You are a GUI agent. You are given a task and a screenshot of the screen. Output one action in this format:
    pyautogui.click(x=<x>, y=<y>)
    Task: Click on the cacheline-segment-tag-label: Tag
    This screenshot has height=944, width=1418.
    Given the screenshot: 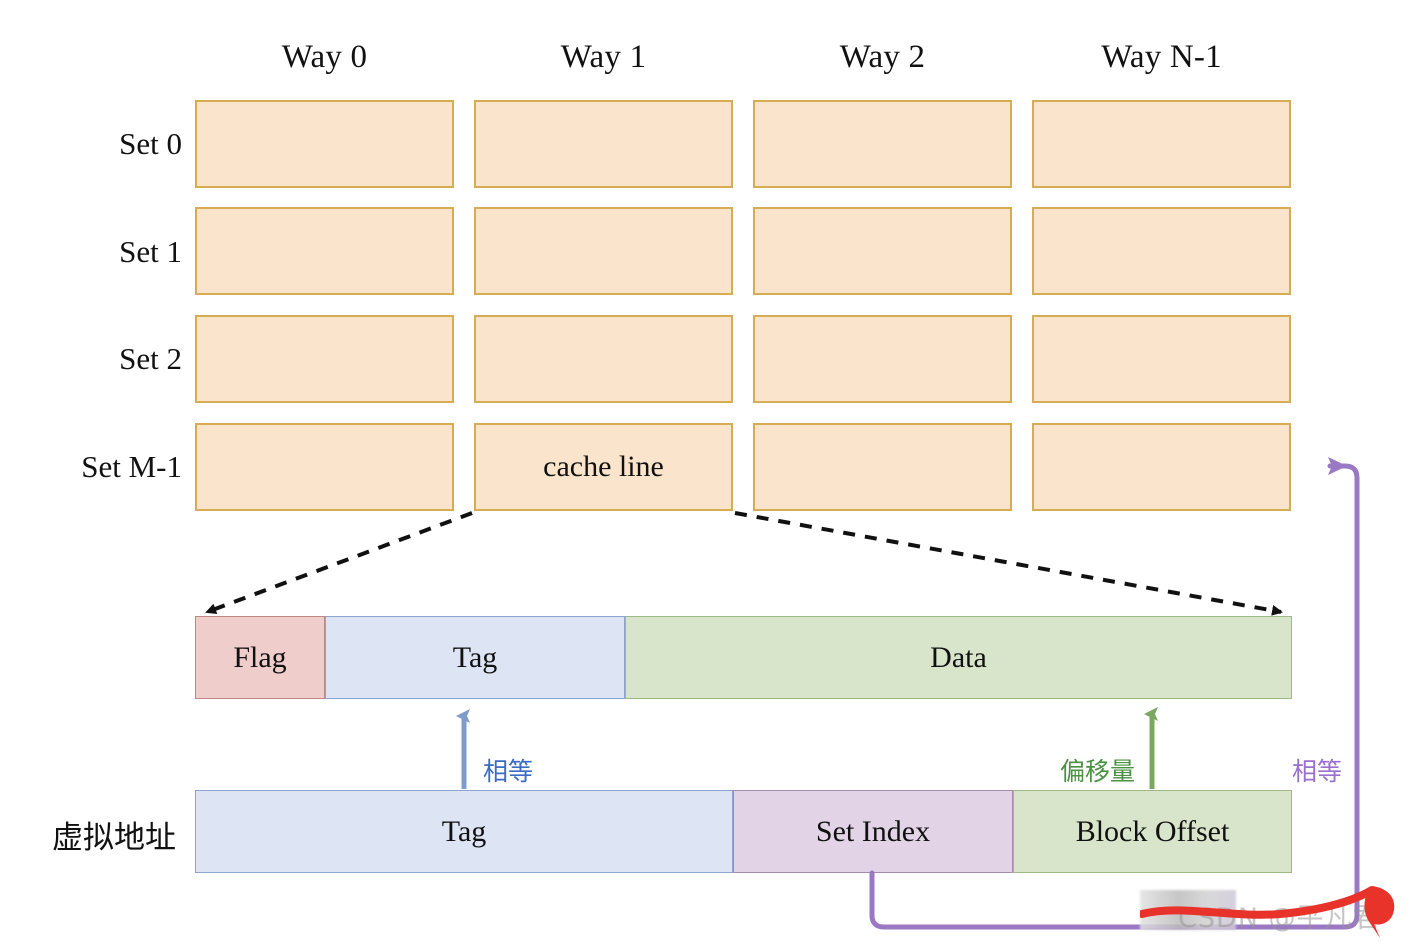 What is the action you would take?
    pyautogui.click(x=475, y=657)
    